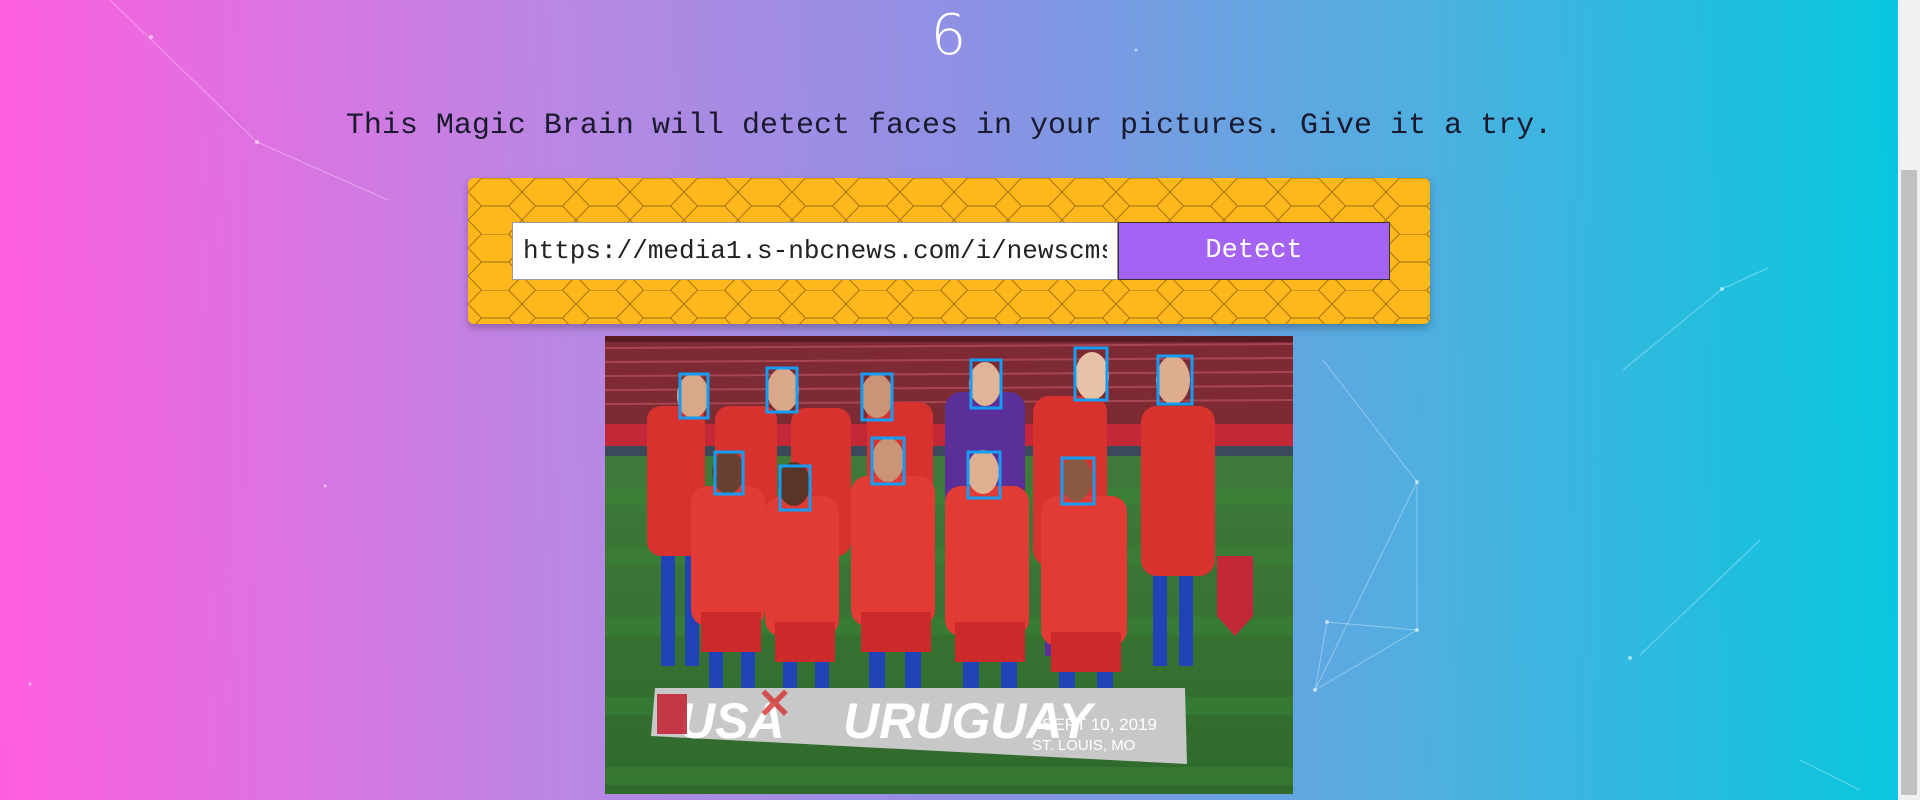 This screenshot has height=800, width=1920. I want to click on detect-button: Detect, so click(1254, 251).